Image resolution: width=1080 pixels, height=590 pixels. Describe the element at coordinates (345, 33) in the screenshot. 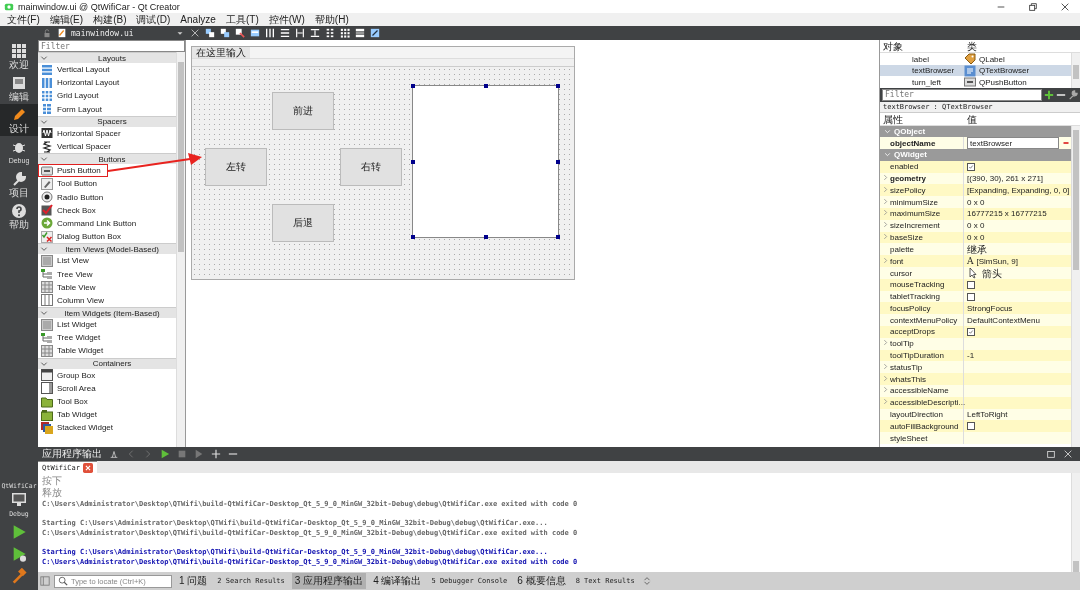

I see `grid-icon` at that location.